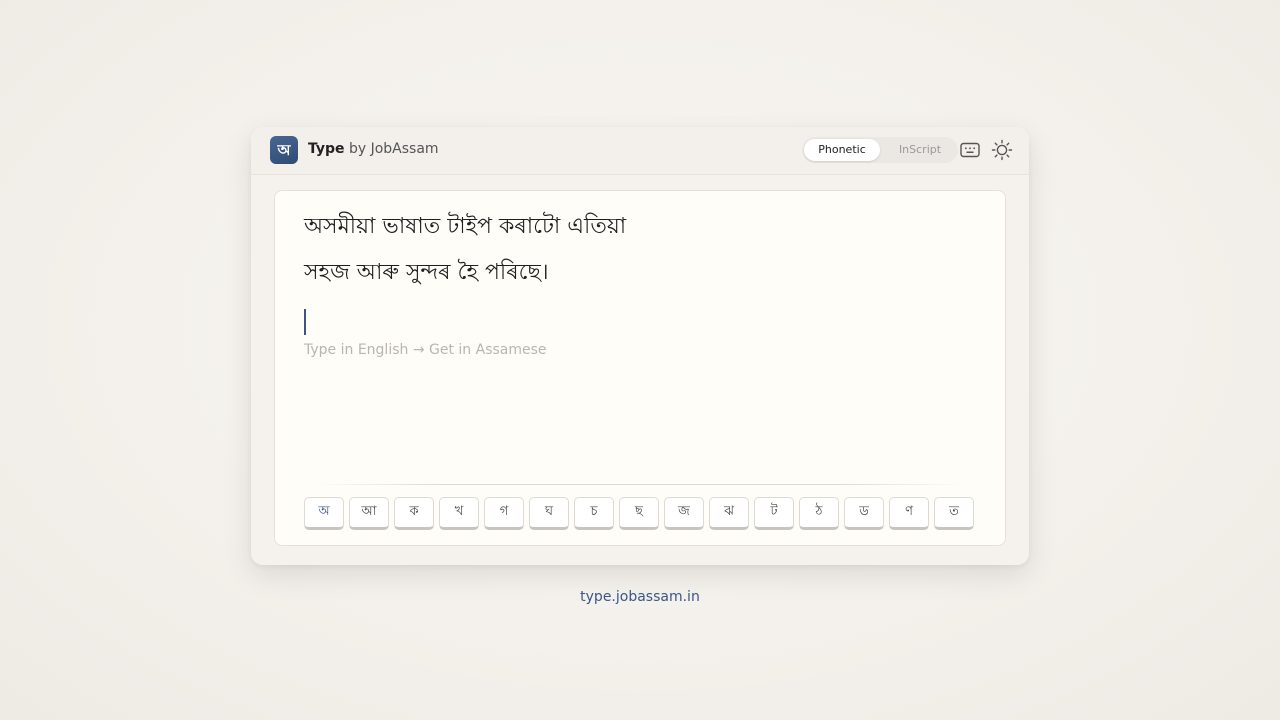 This screenshot has width=1280, height=720. I want to click on text-cursor, so click(305, 322).